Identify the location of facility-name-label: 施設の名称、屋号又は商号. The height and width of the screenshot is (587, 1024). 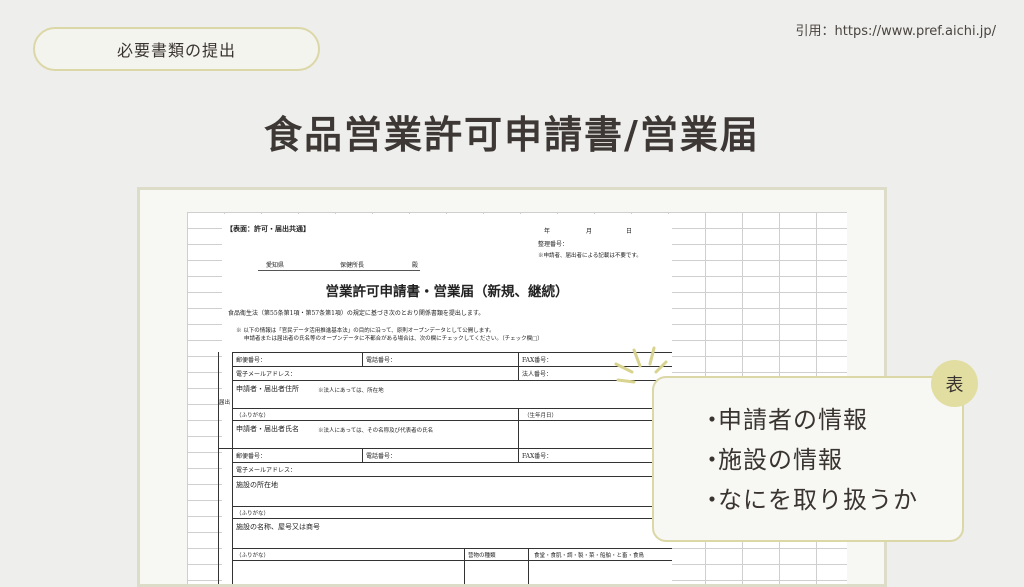
(278, 527).